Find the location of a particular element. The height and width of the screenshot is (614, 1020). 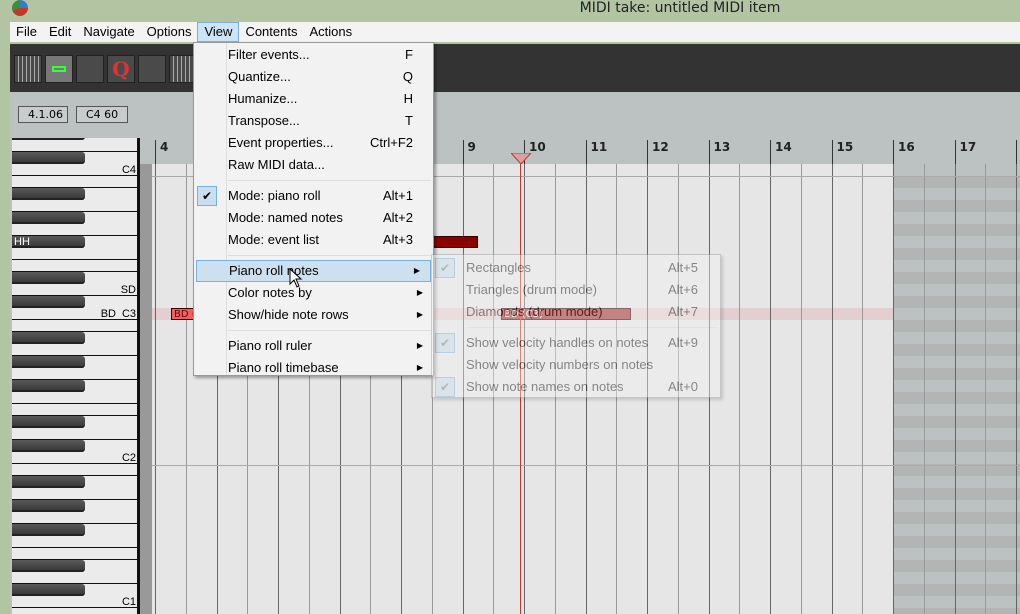

menu-item-humanize: Humanize... H is located at coordinates (313, 99).